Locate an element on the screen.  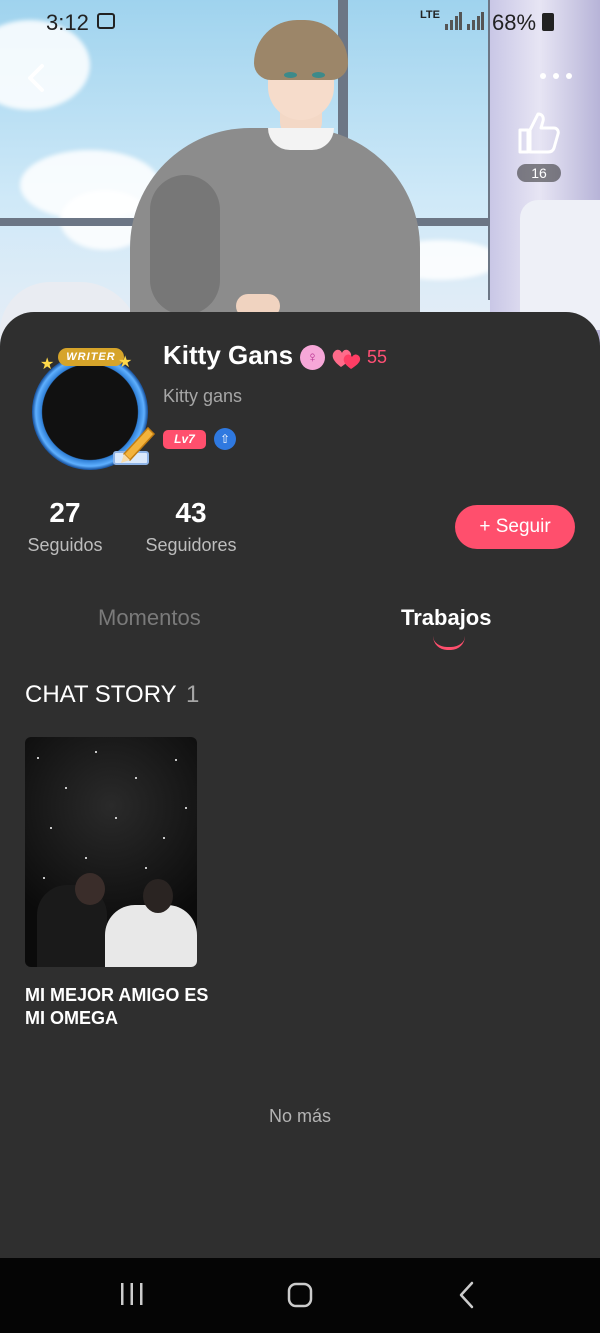
hearts-count: 55 is located at coordinates (377, 357).